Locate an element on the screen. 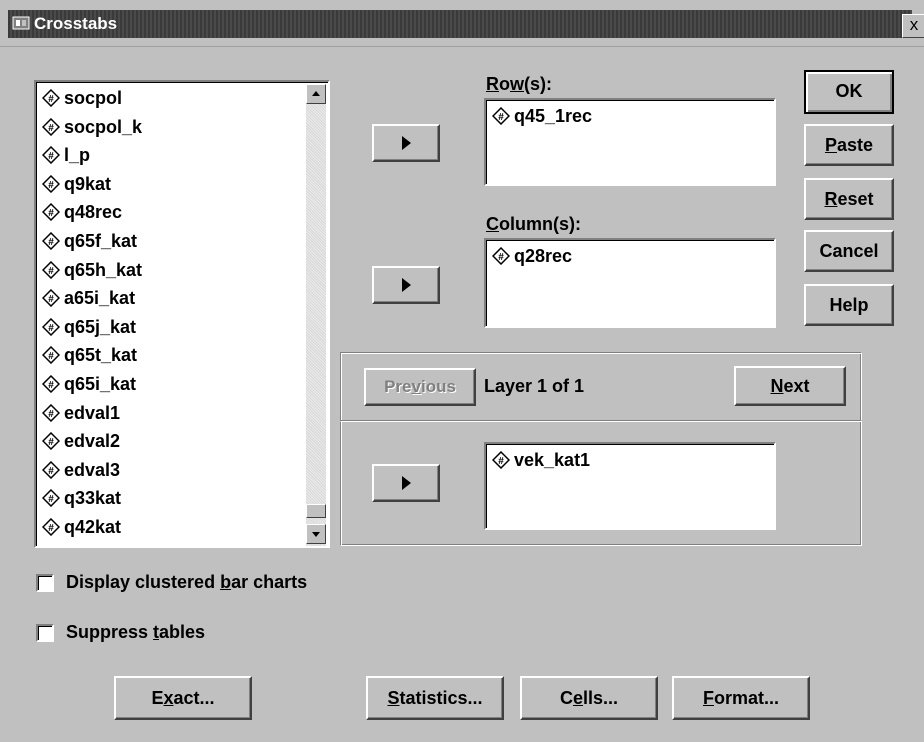 This screenshot has height=742, width=924. list-item: # q9kat is located at coordinates (76, 184).